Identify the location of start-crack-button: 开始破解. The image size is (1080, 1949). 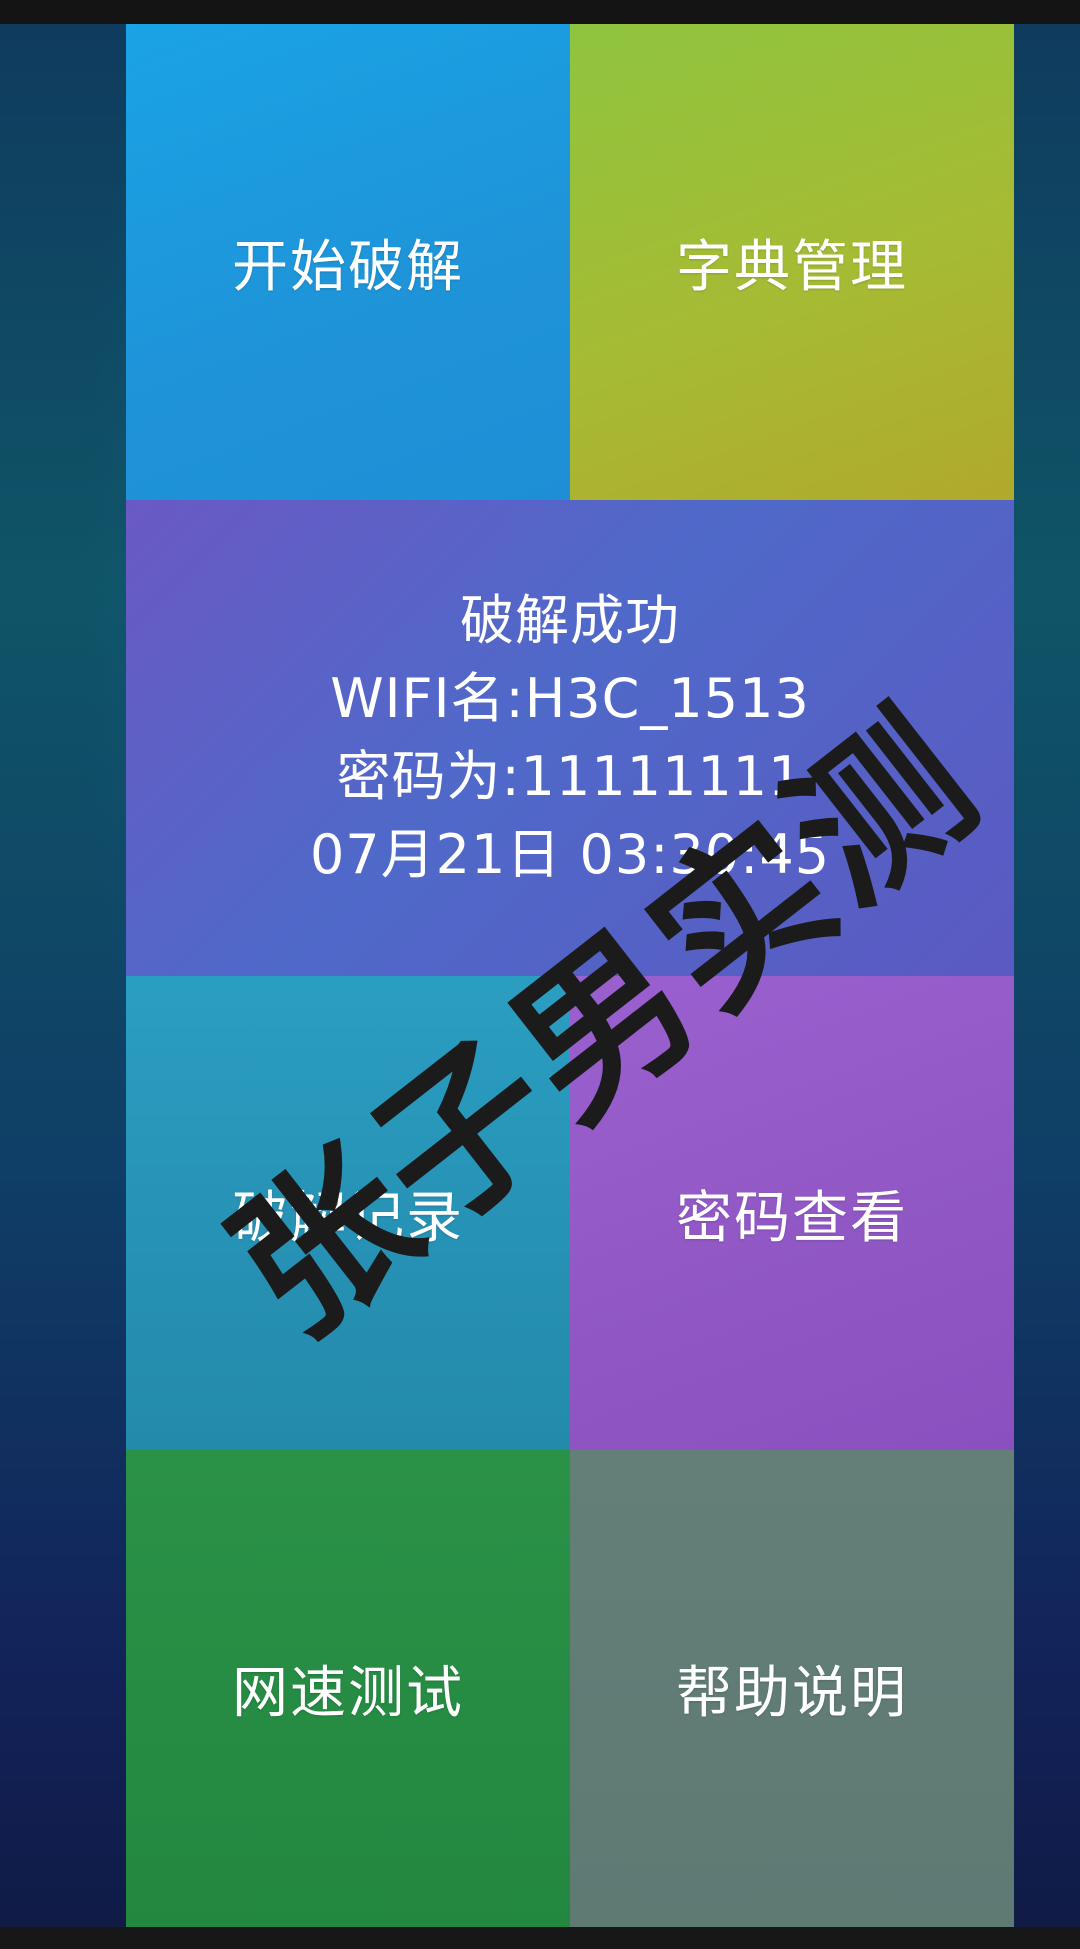
(348, 262).